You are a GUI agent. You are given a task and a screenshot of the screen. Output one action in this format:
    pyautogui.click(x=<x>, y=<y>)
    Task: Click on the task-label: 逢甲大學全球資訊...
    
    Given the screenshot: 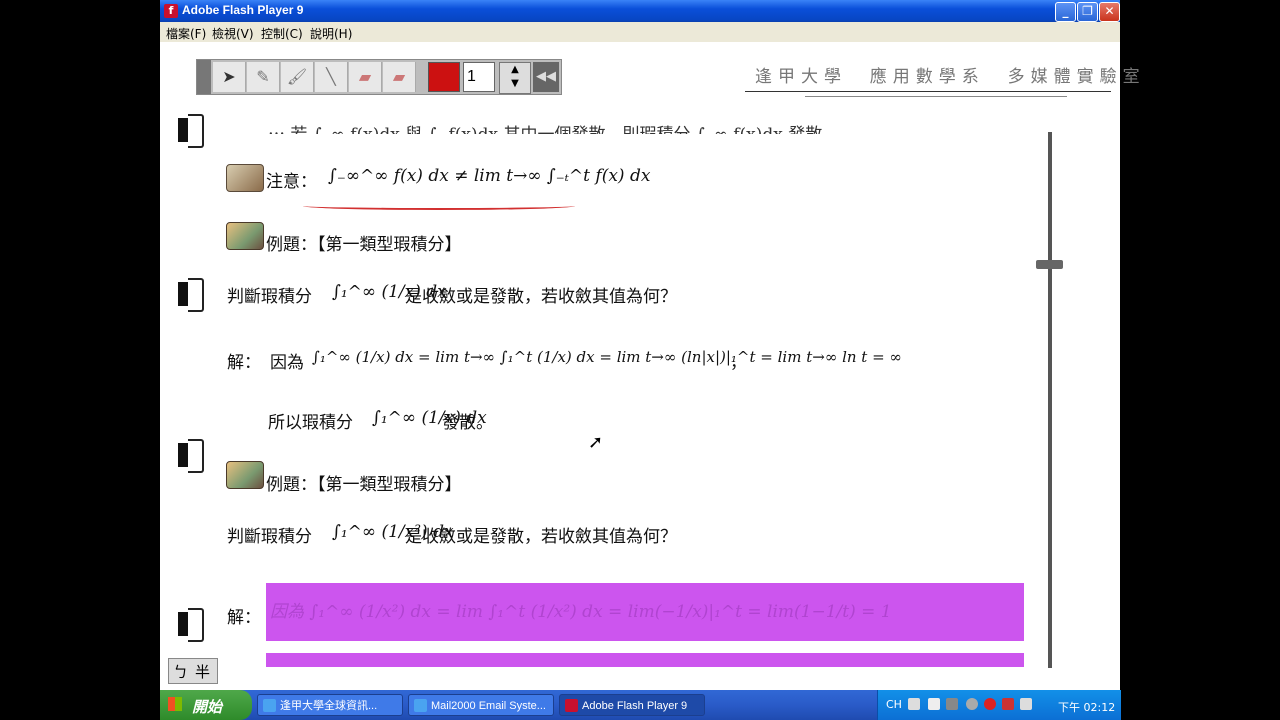 What is the action you would take?
    pyautogui.click(x=329, y=706)
    